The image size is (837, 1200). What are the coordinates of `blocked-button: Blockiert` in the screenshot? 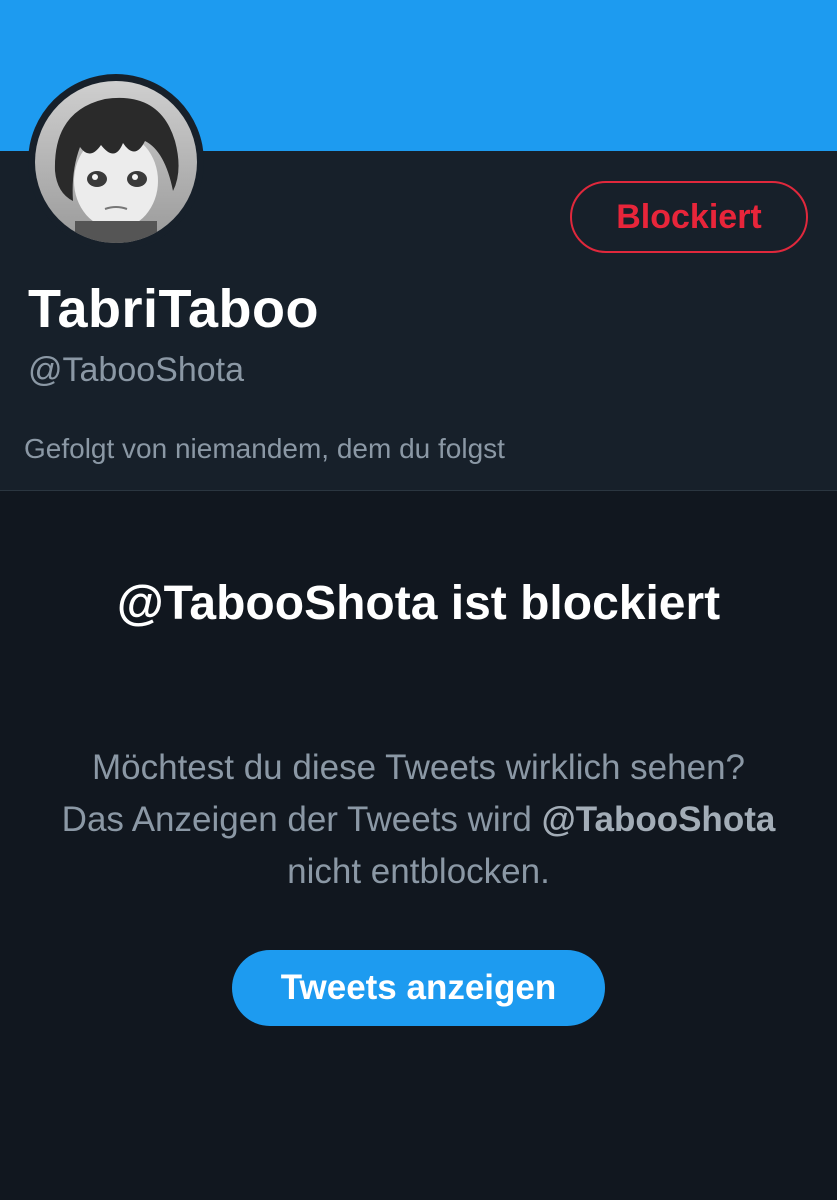 It's located at (689, 217).